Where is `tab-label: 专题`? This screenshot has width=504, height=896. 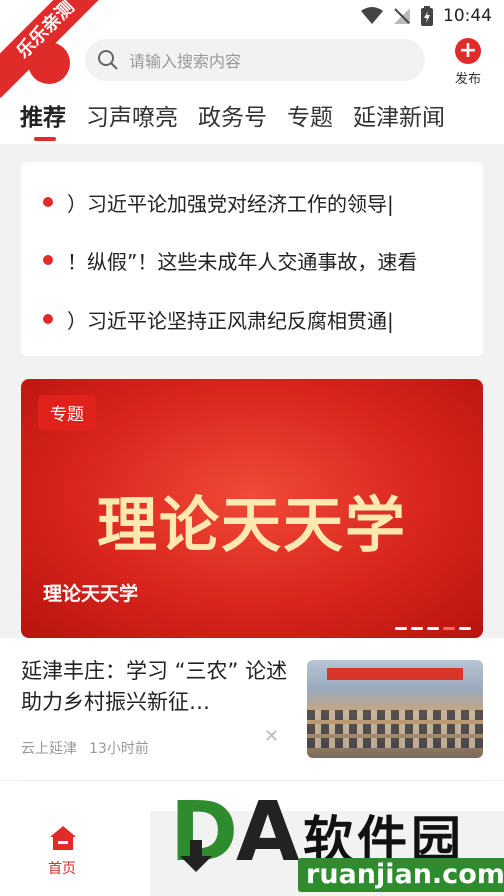
tab-label: 专题 is located at coordinates (310, 118).